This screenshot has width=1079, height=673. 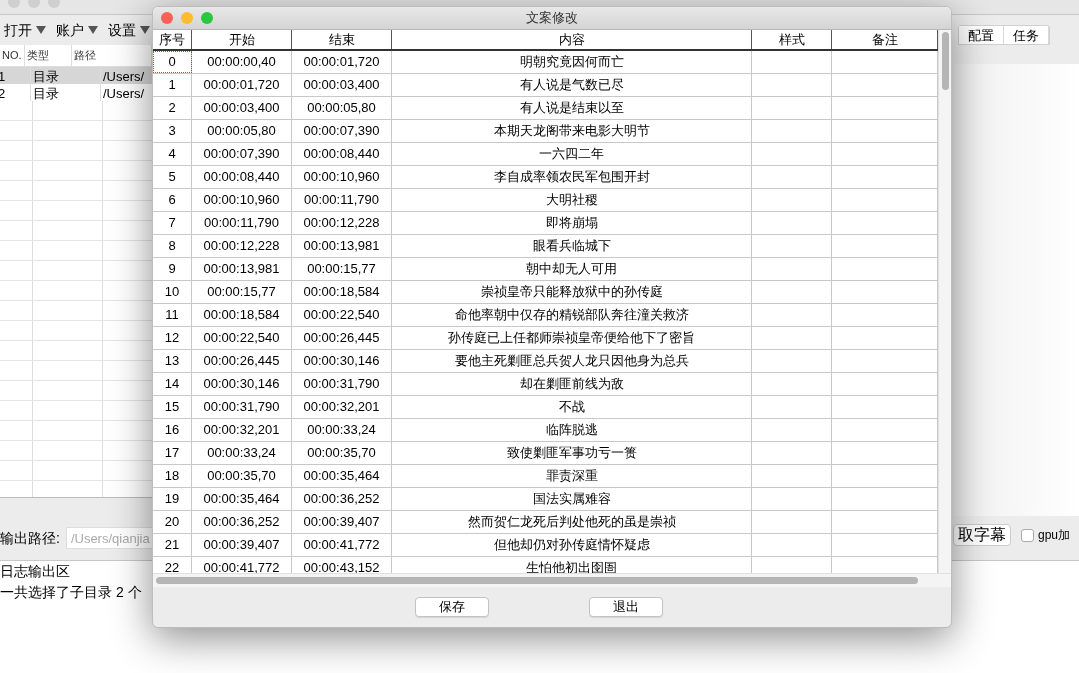 I want to click on table-cell: 目录, so click(x=66, y=92).